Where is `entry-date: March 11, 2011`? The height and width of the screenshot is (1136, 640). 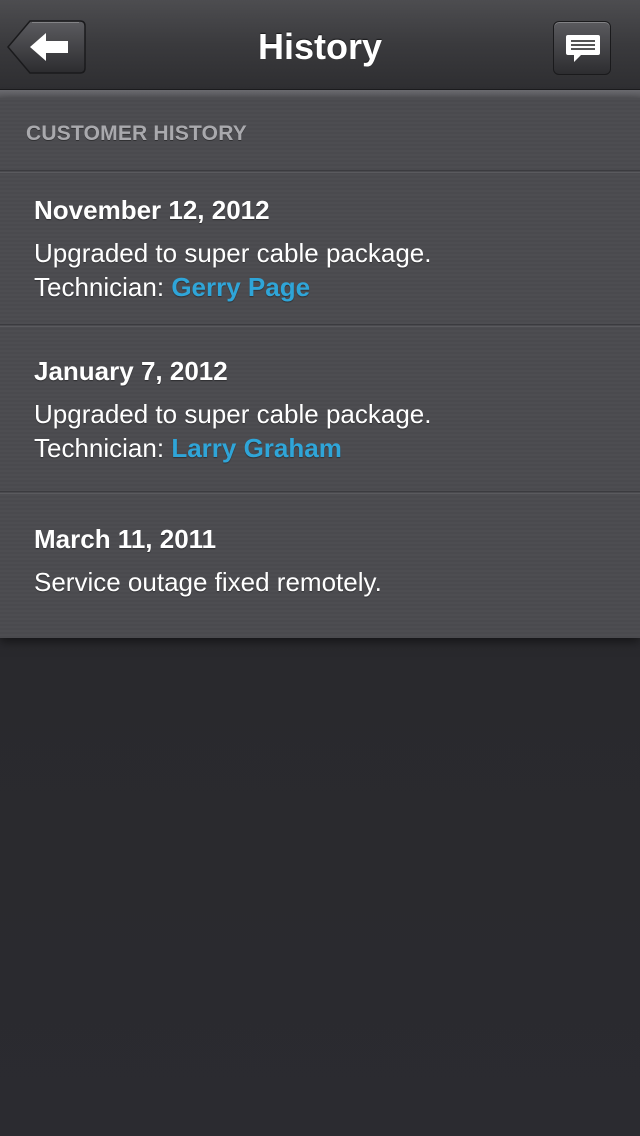 entry-date: March 11, 2011 is located at coordinates (125, 539).